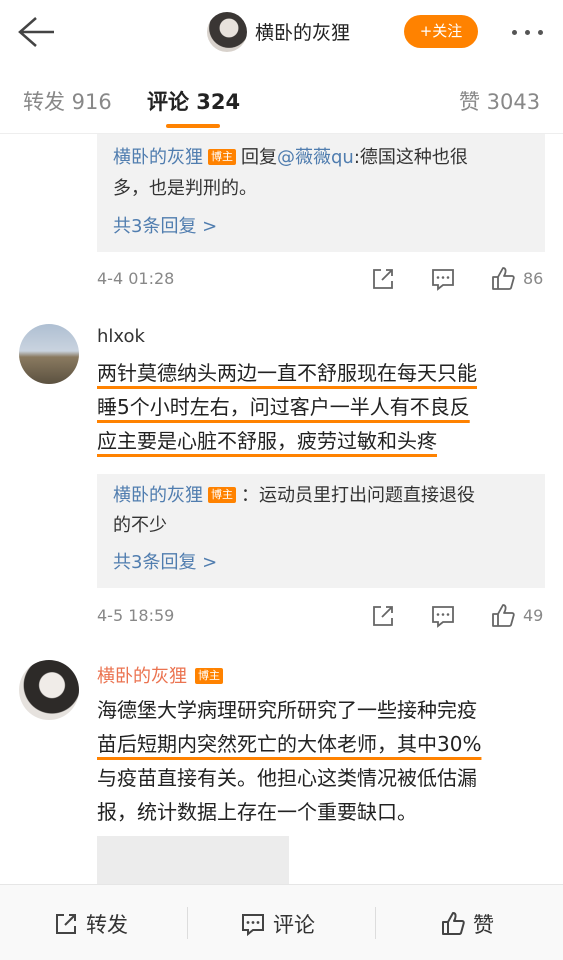 Image resolution: width=563 pixels, height=960 pixels. I want to click on comment-author-line: 横卧的灰狸 博主, so click(162, 675).